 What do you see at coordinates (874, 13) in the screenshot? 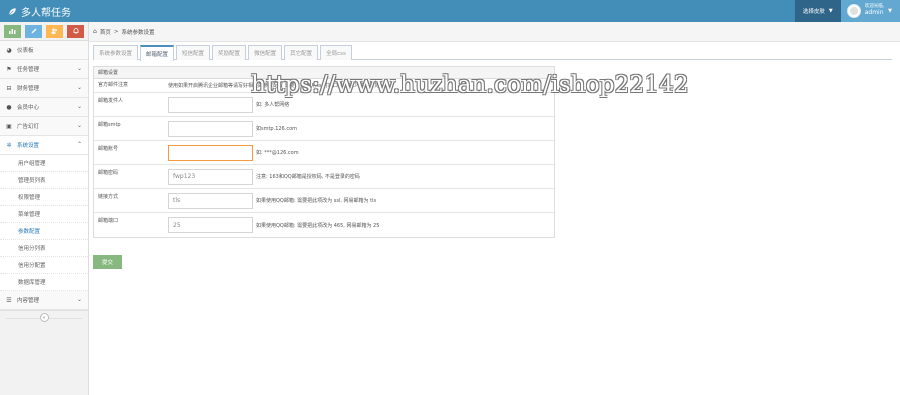
I see `username: admin` at bounding box center [874, 13].